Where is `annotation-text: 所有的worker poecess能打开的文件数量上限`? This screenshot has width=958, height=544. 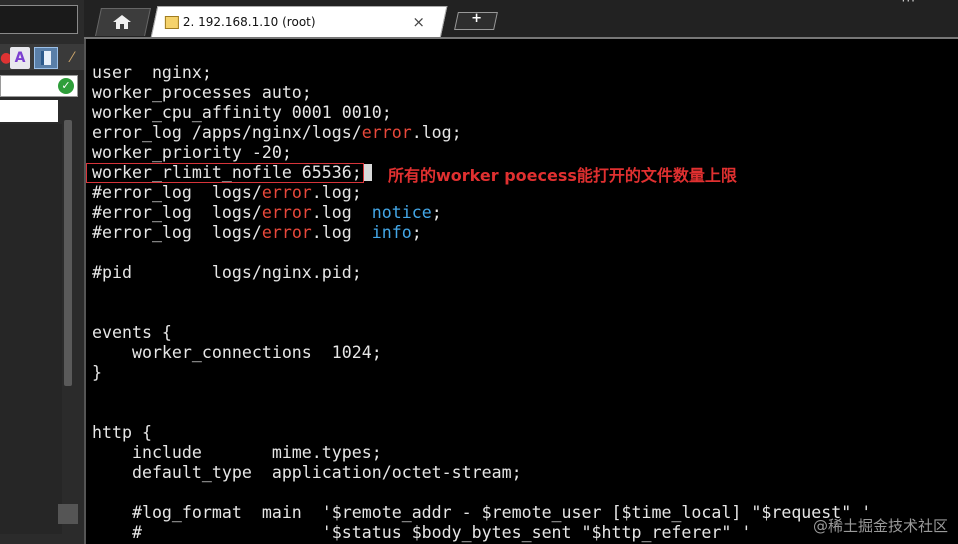
annotation-text: 所有的worker poecess能打开的文件数量上限 is located at coordinates (562, 175).